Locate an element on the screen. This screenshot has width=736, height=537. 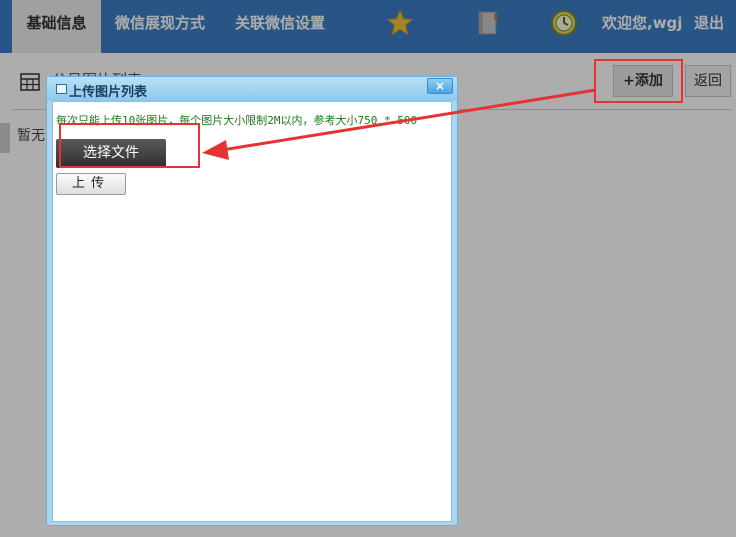
close-button: × is located at coordinates (440, 86).